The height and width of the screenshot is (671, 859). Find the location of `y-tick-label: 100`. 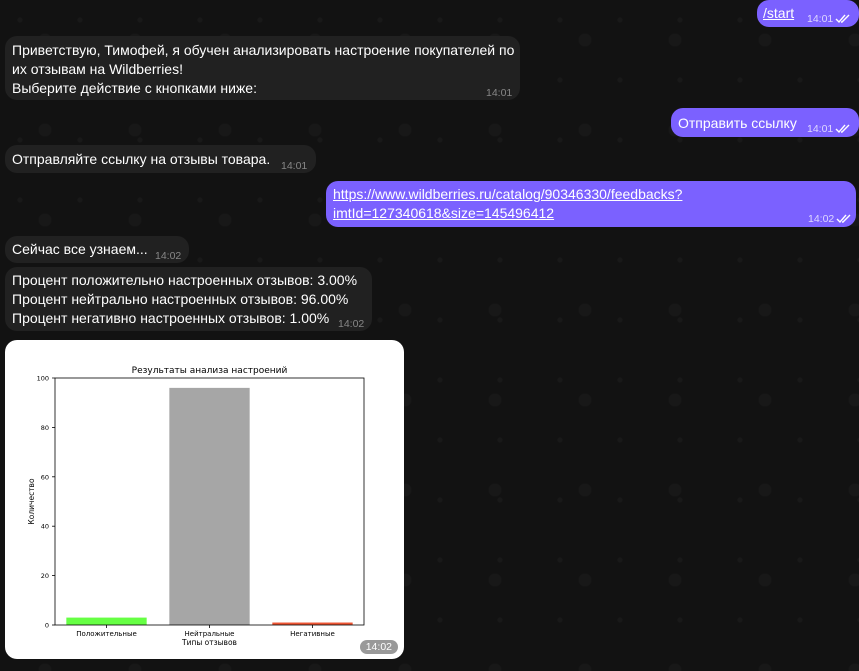

y-tick-label: 100 is located at coordinates (43, 379).